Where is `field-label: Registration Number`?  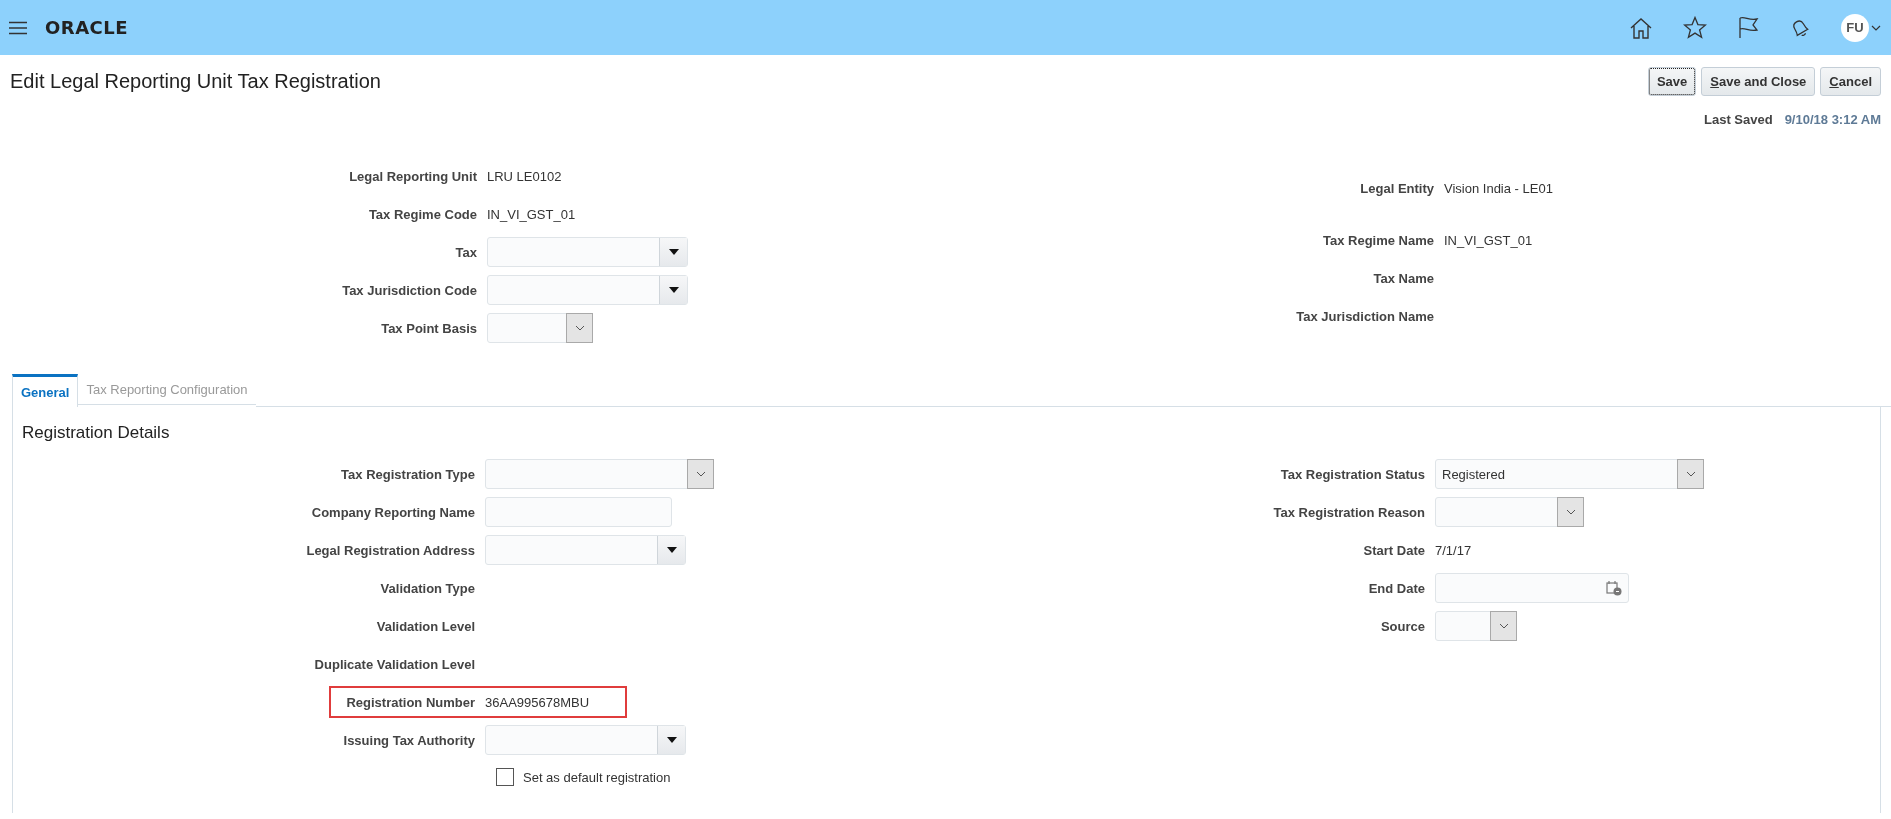 field-label: Registration Number is located at coordinates (410, 702).